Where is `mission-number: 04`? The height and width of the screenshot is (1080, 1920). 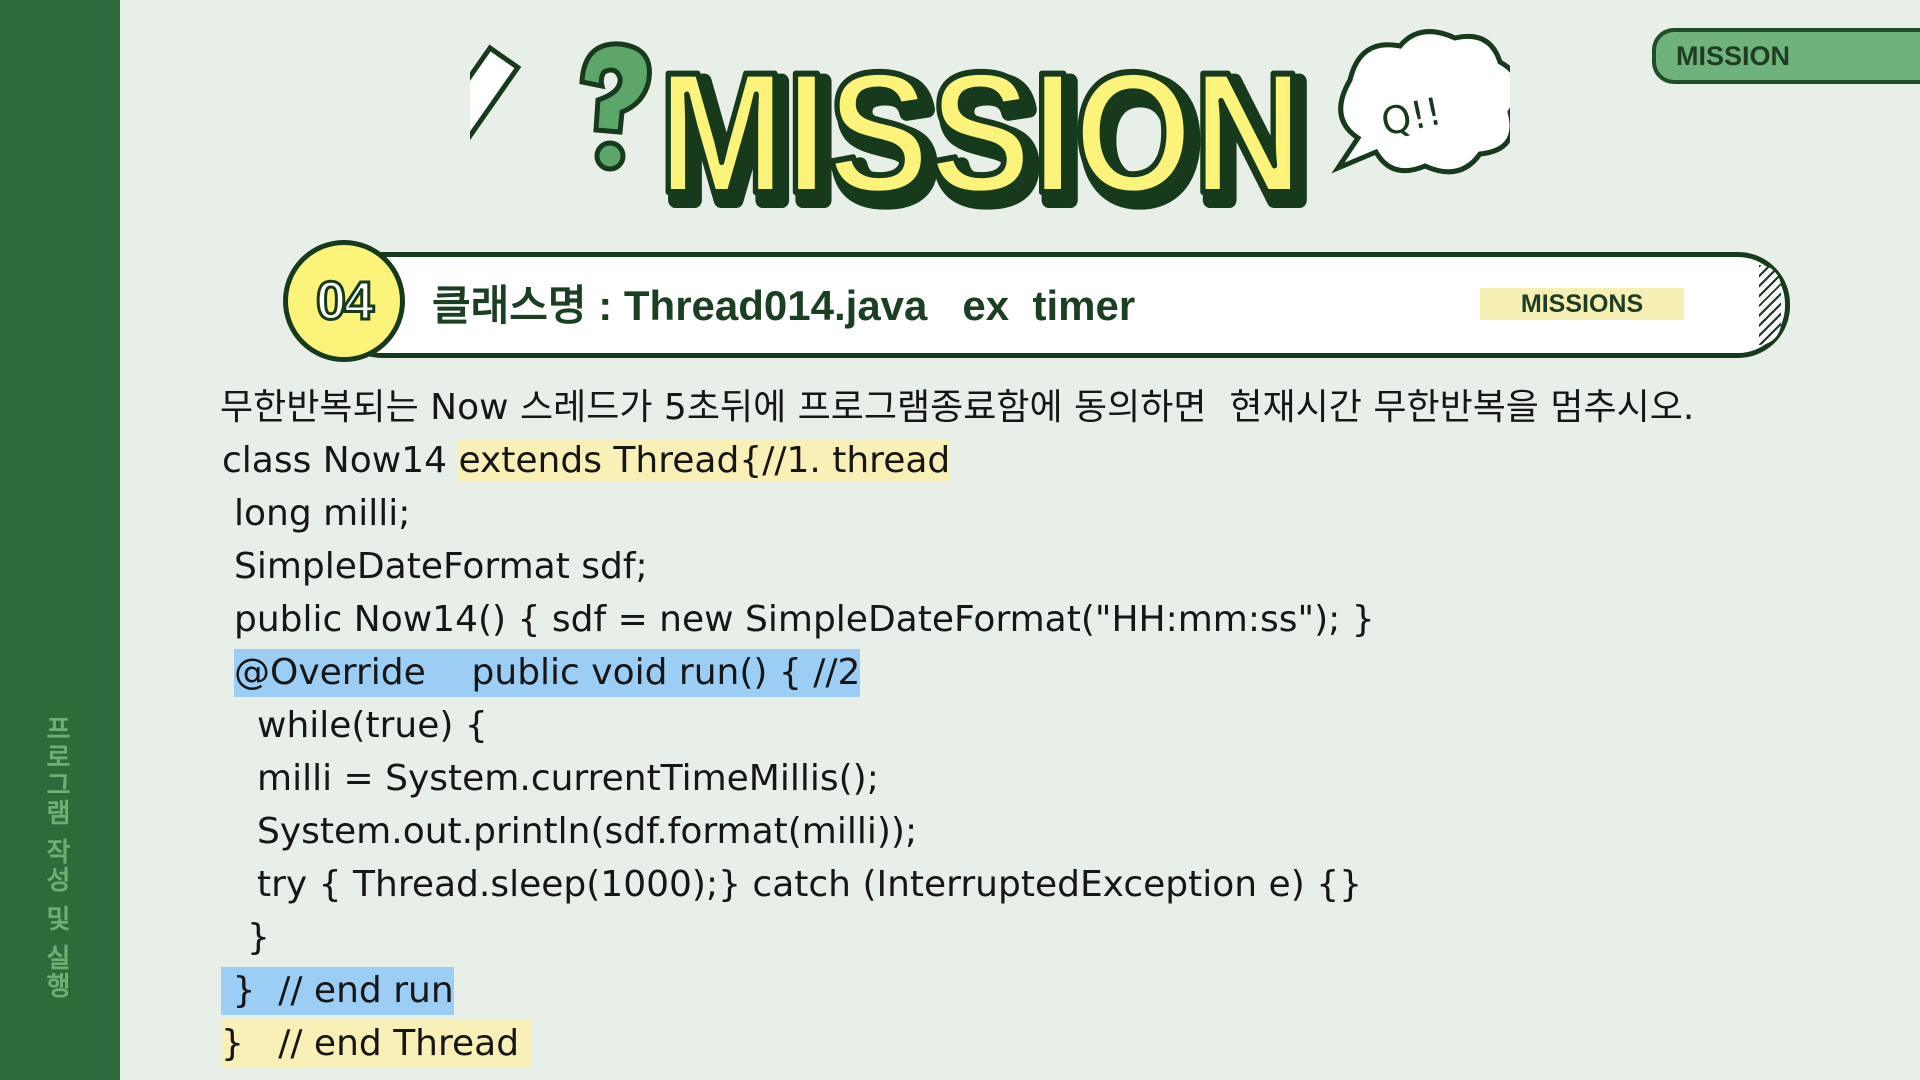
mission-number: 04 is located at coordinates (344, 301).